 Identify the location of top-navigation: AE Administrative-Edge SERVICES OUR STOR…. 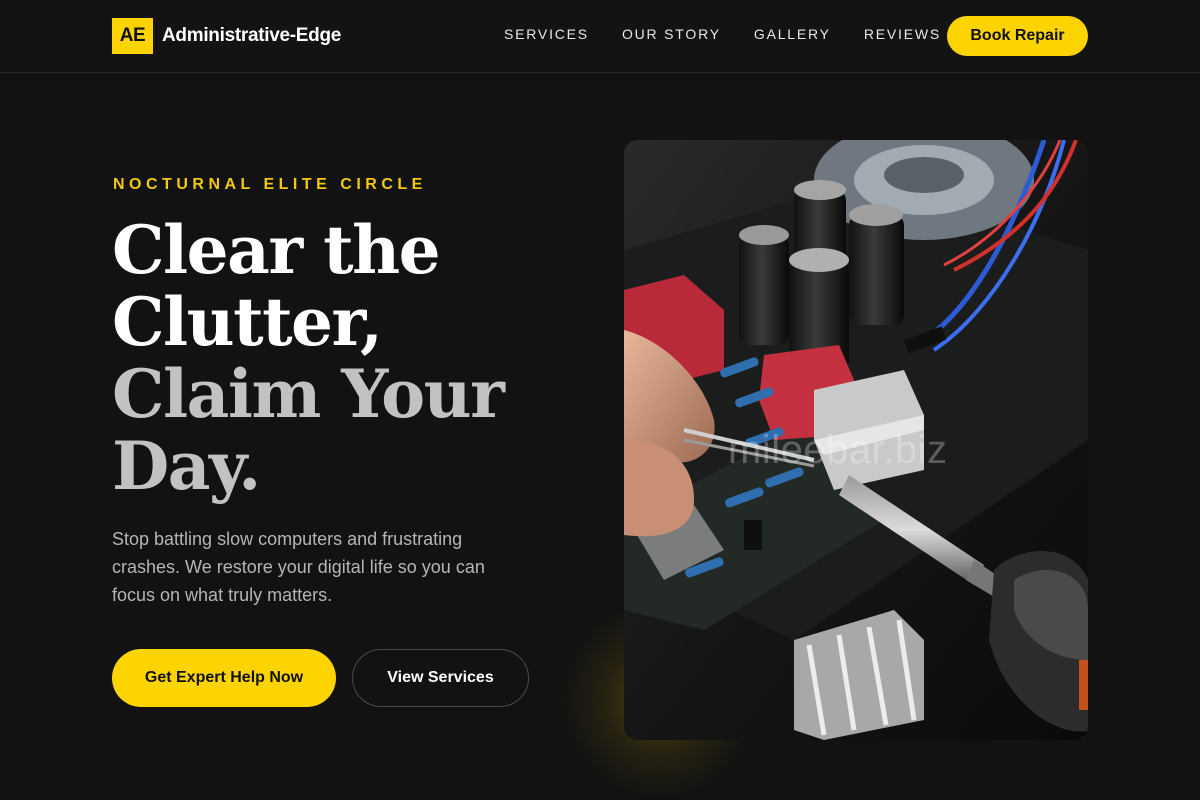
(600, 36).